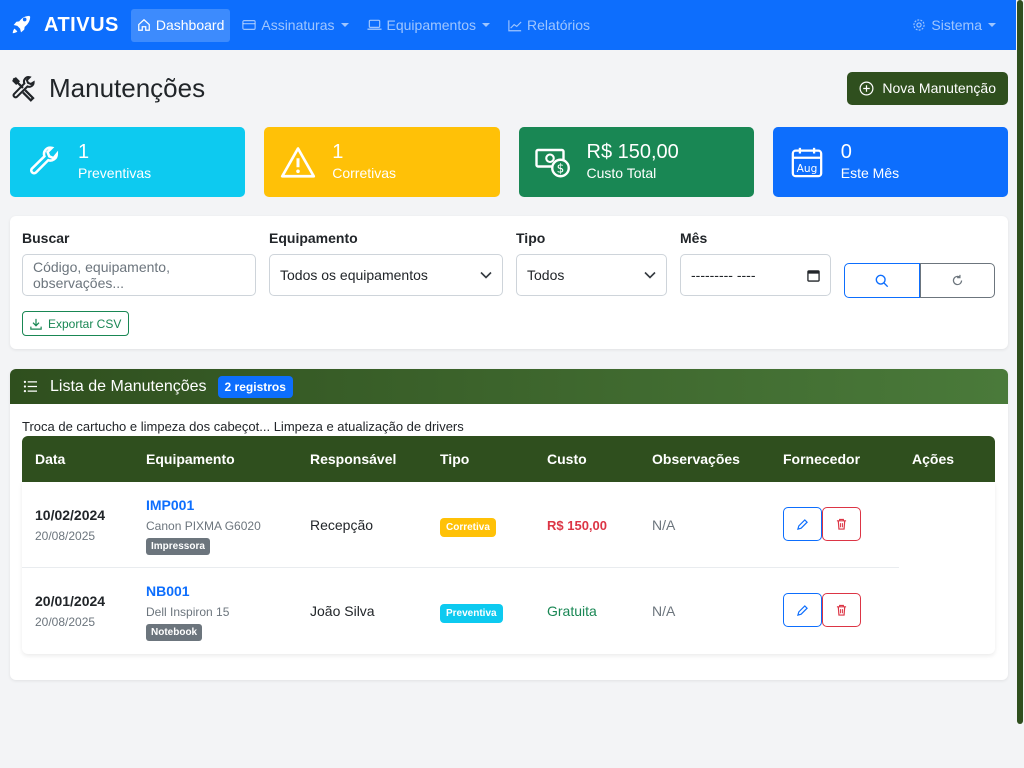 The image size is (1024, 768). I want to click on list-header: Lista de Manutenções 2 registros, so click(509, 386).